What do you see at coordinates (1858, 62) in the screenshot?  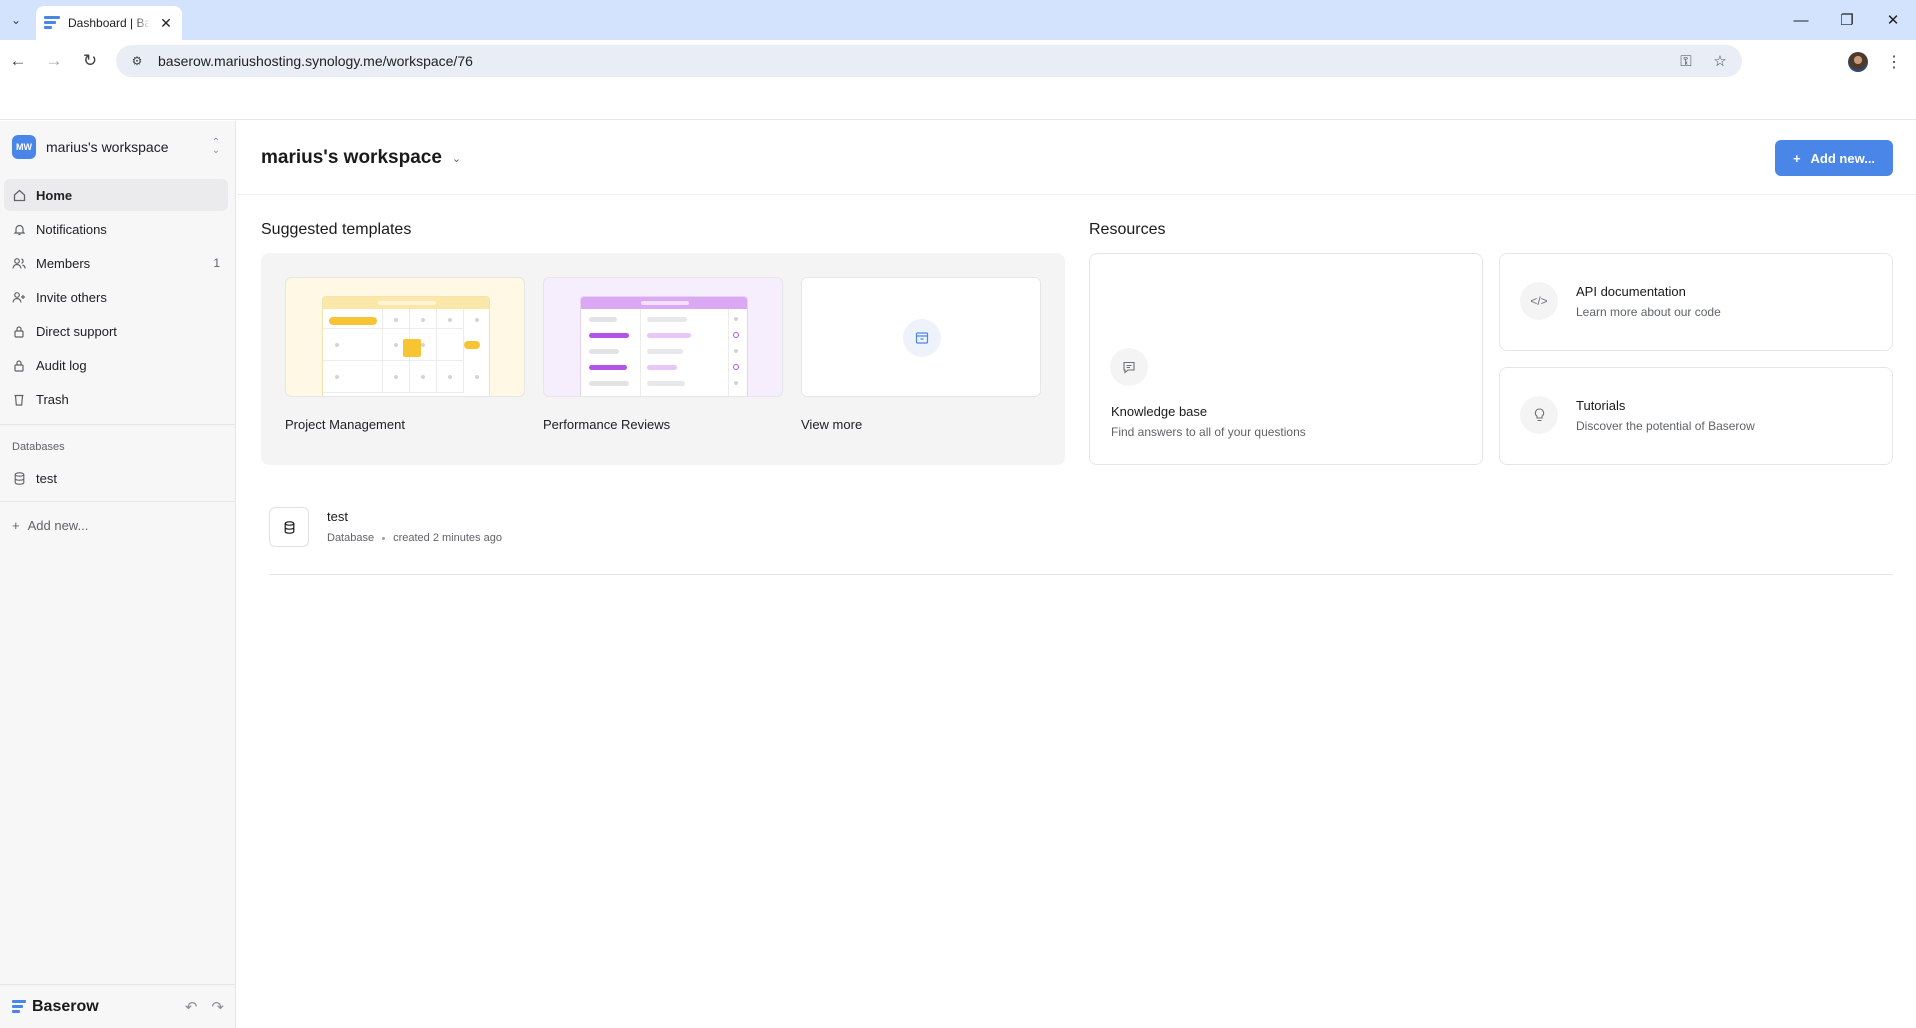 I see `profile-avatar` at bounding box center [1858, 62].